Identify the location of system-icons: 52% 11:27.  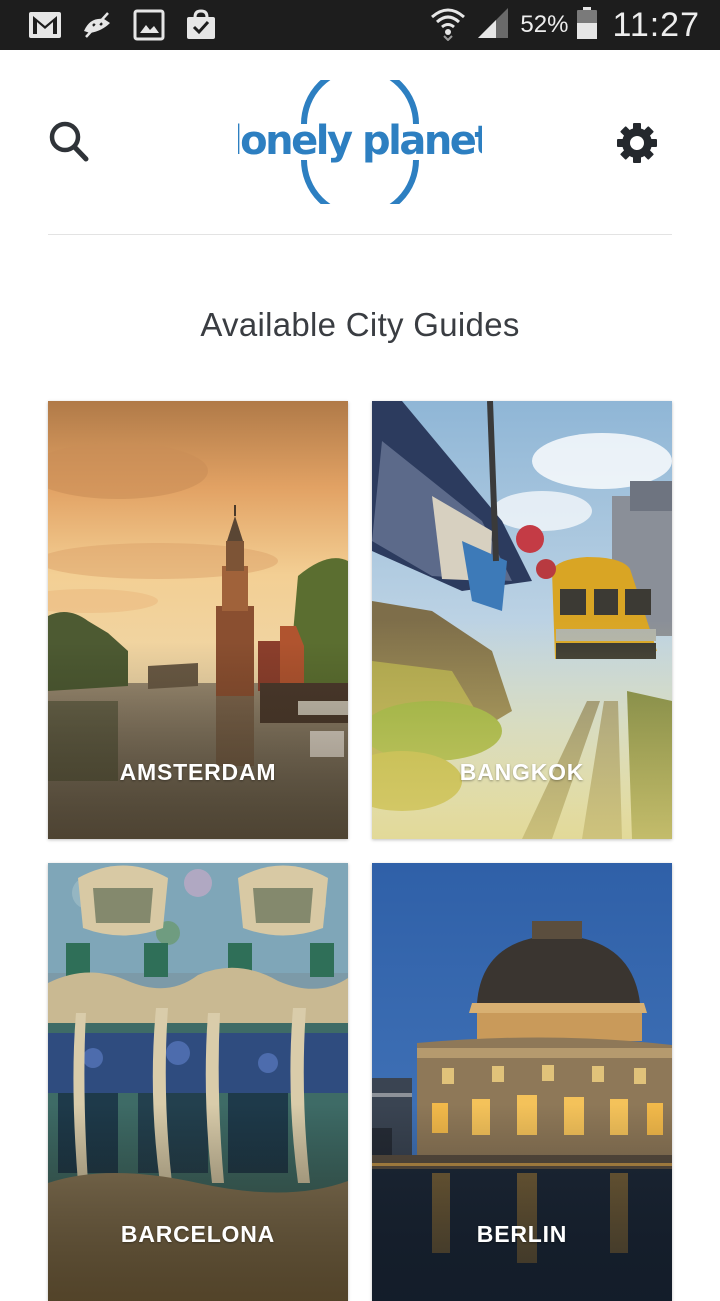
(565, 25).